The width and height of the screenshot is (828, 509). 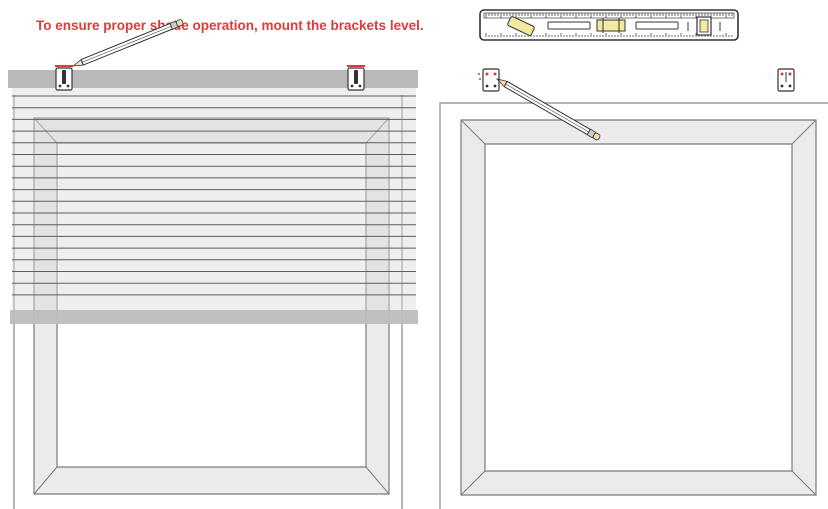 What do you see at coordinates (127, 43) in the screenshot?
I see `pencil-icon` at bounding box center [127, 43].